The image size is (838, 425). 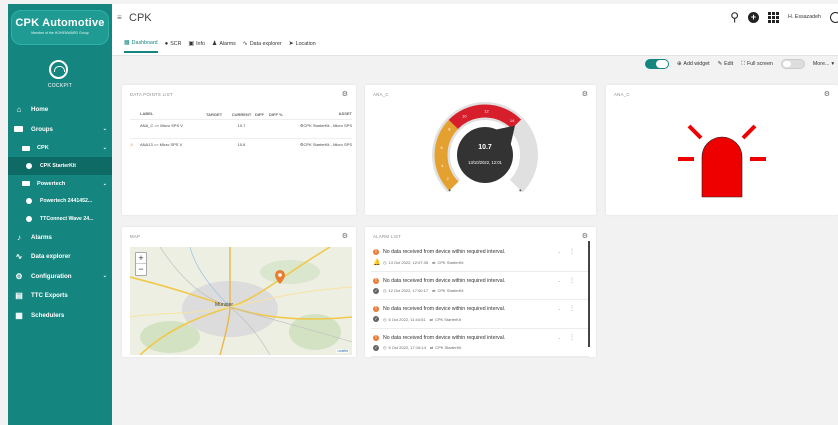 I want to click on sidebar-item-label: Configuration, so click(x=51, y=276).